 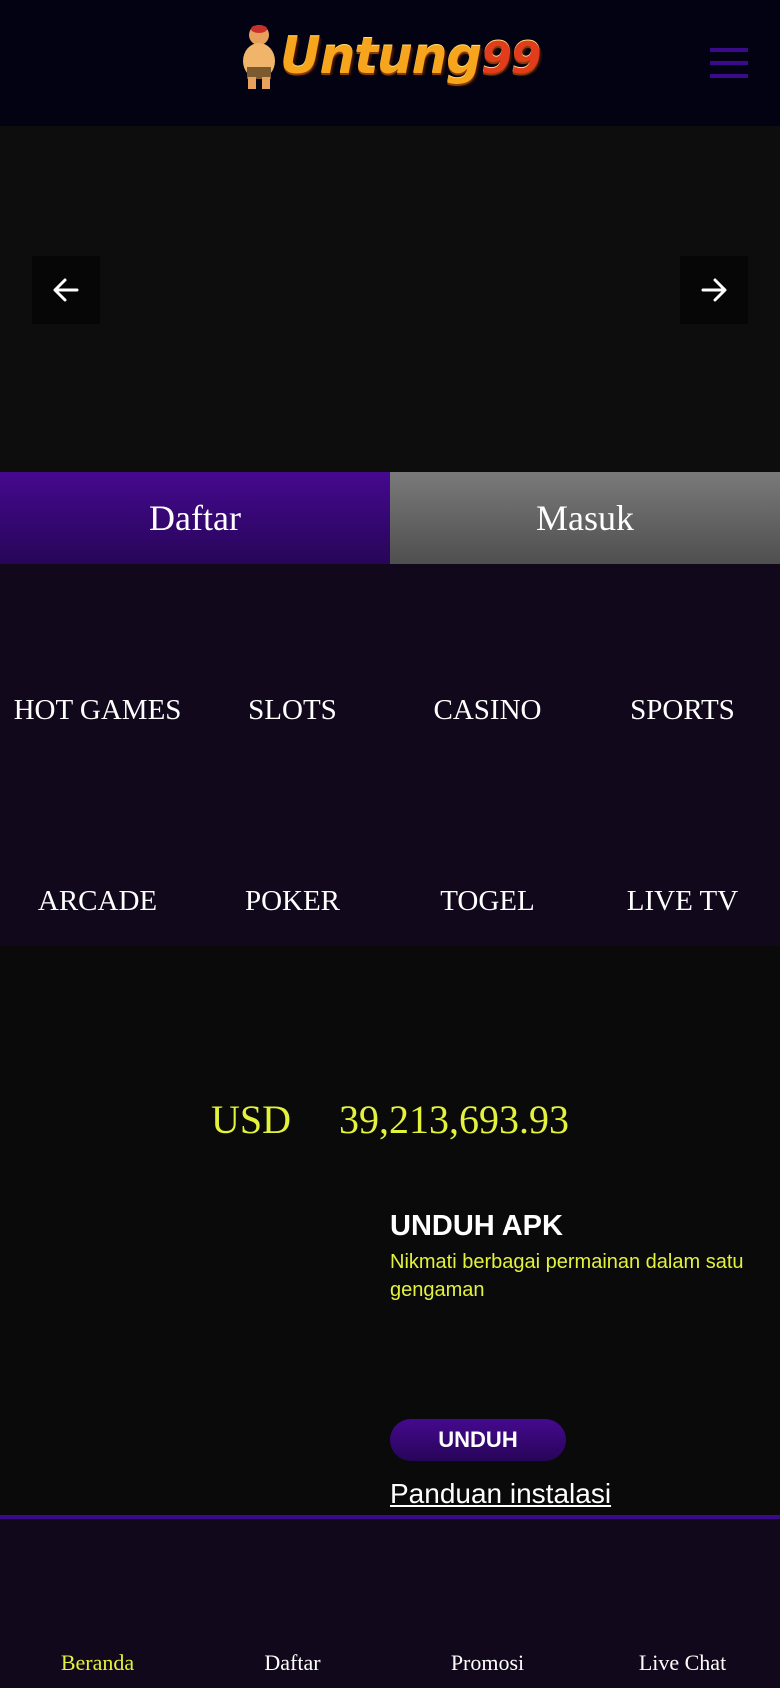 What do you see at coordinates (585, 518) in the screenshot?
I see `login-button: Masuk` at bounding box center [585, 518].